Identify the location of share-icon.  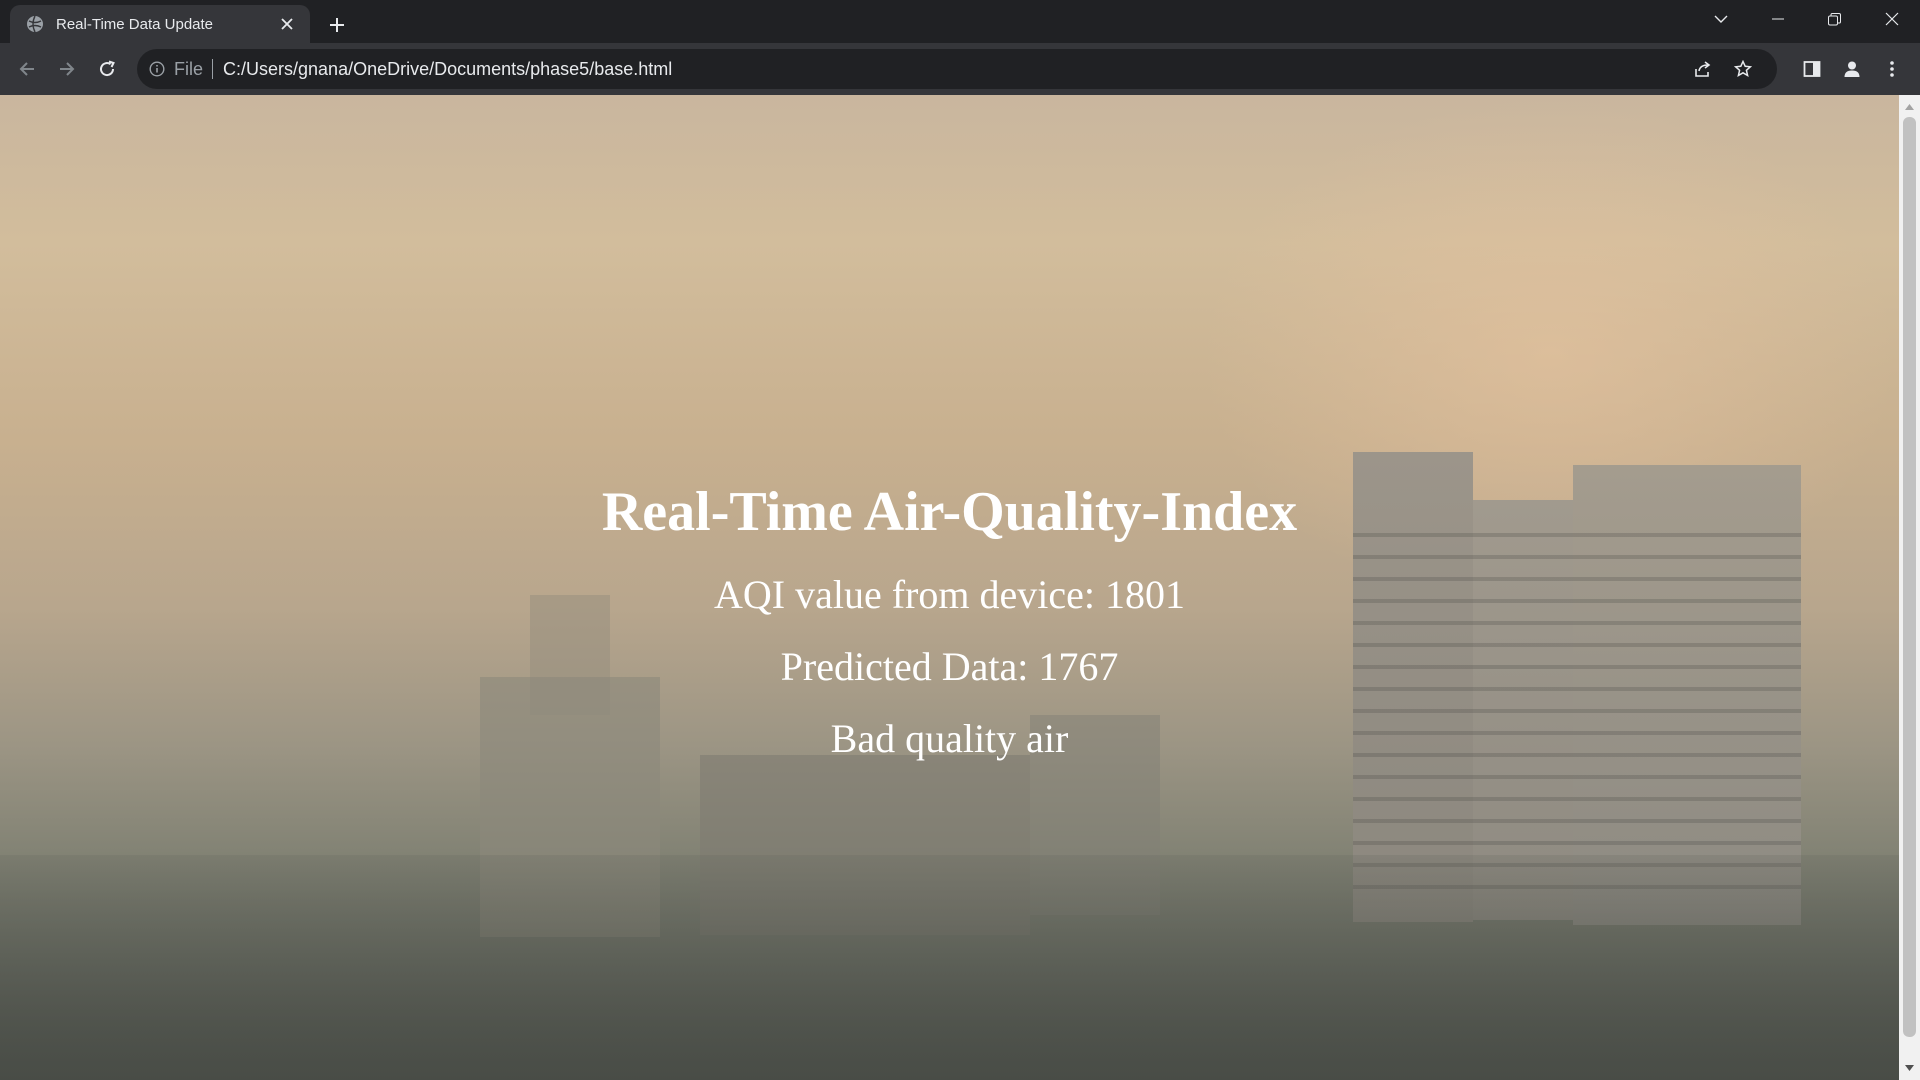
(1703, 69).